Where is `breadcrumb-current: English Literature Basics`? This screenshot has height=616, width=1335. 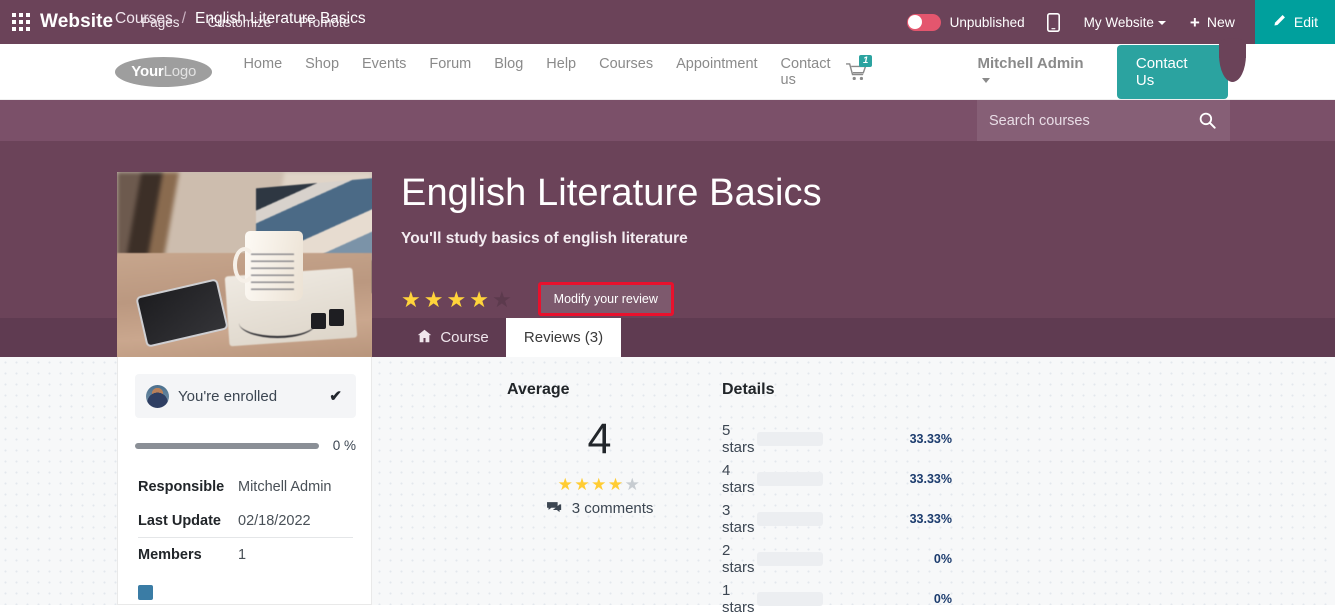 breadcrumb-current: English Literature Basics is located at coordinates (280, 18).